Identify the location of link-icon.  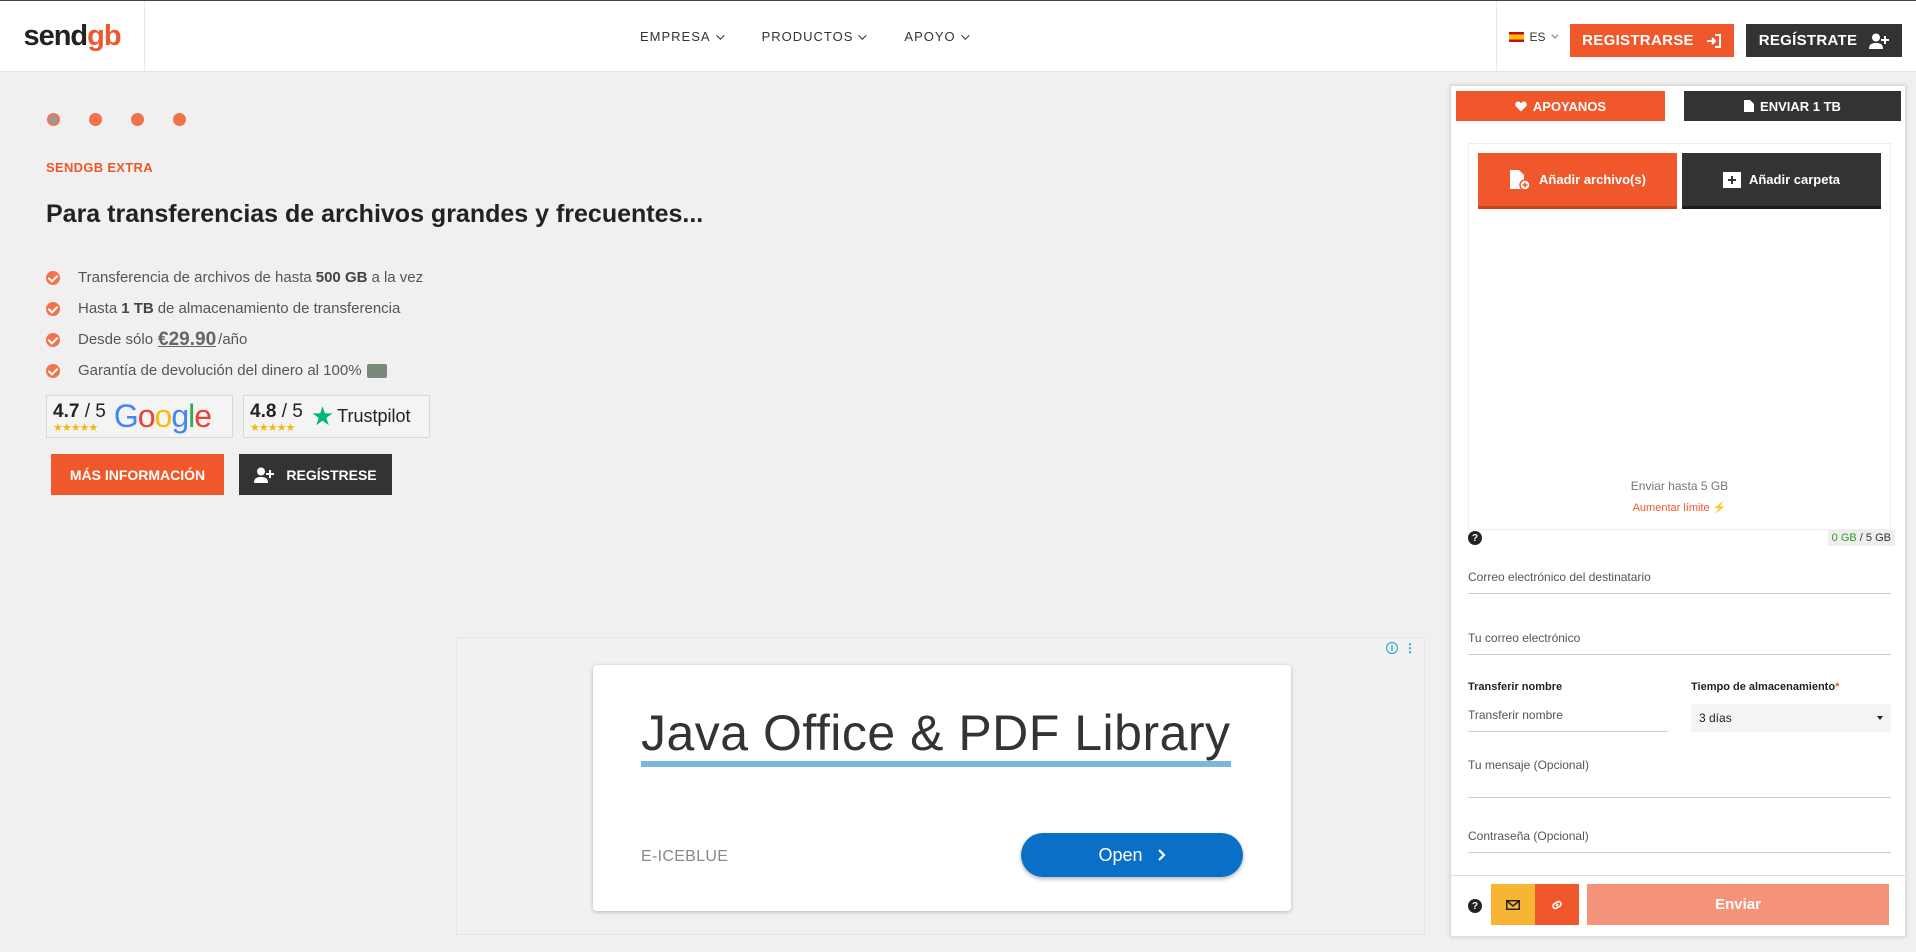
(1557, 904).